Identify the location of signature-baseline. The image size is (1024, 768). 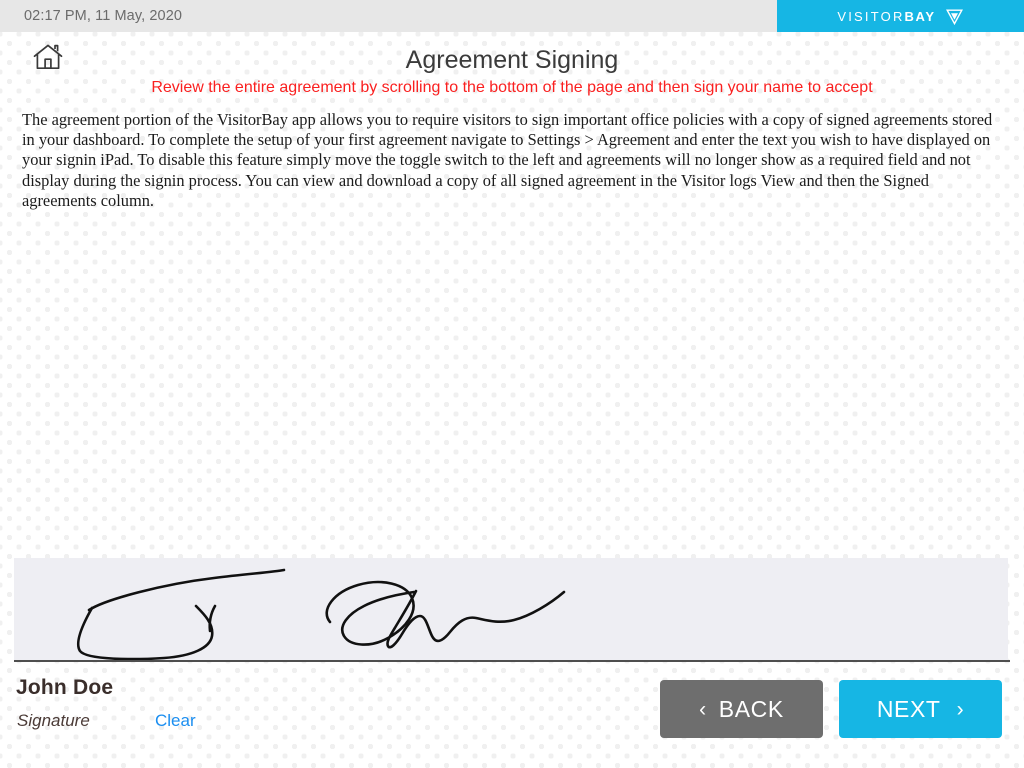
(512, 661).